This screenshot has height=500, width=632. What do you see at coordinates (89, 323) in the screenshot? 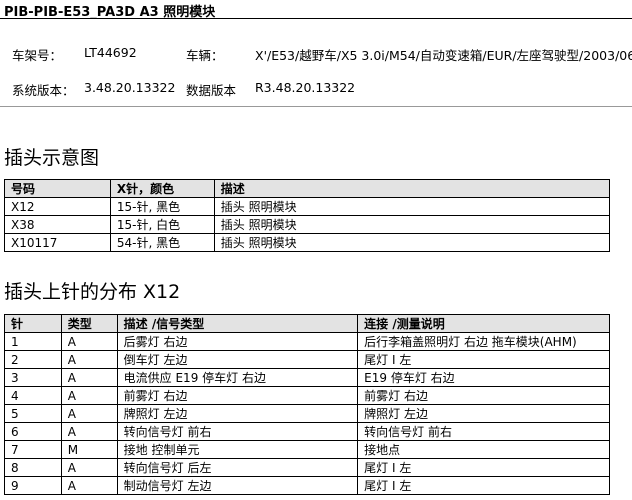
I see `column-header: 类型` at bounding box center [89, 323].